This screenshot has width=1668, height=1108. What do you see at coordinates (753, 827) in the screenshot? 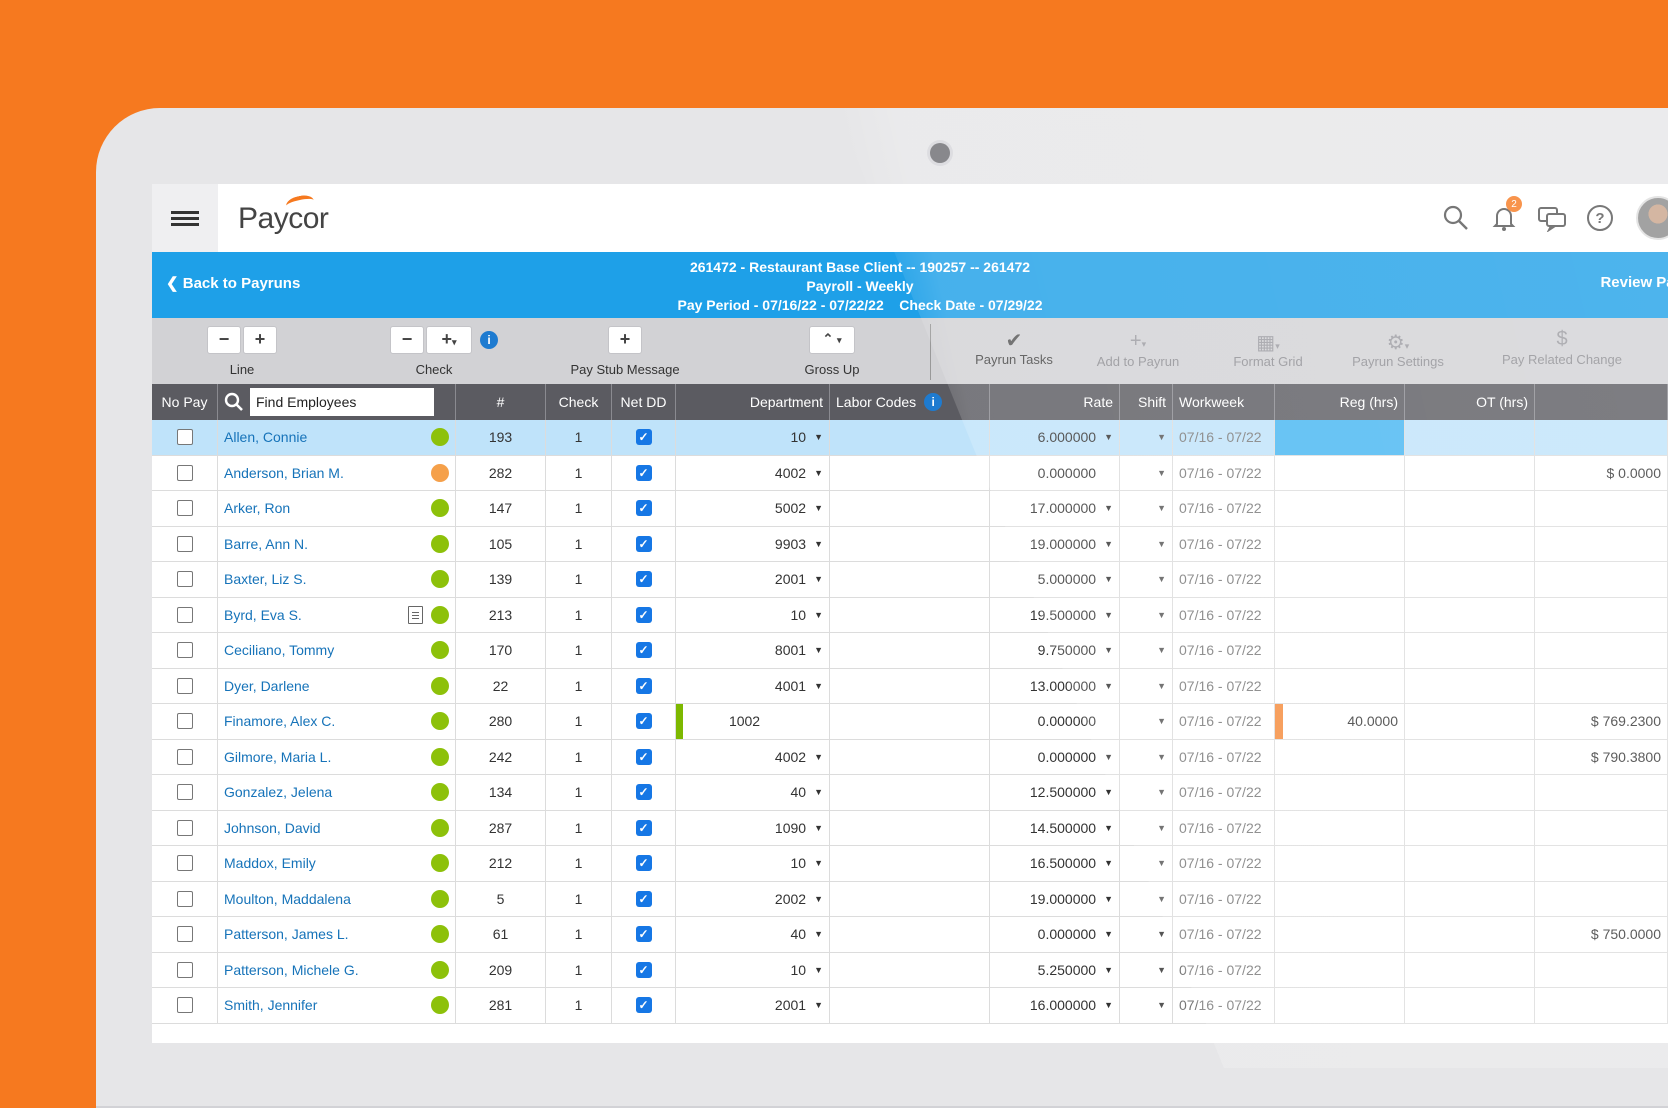
I see `department-dropdown: 1090 ▼` at bounding box center [753, 827].